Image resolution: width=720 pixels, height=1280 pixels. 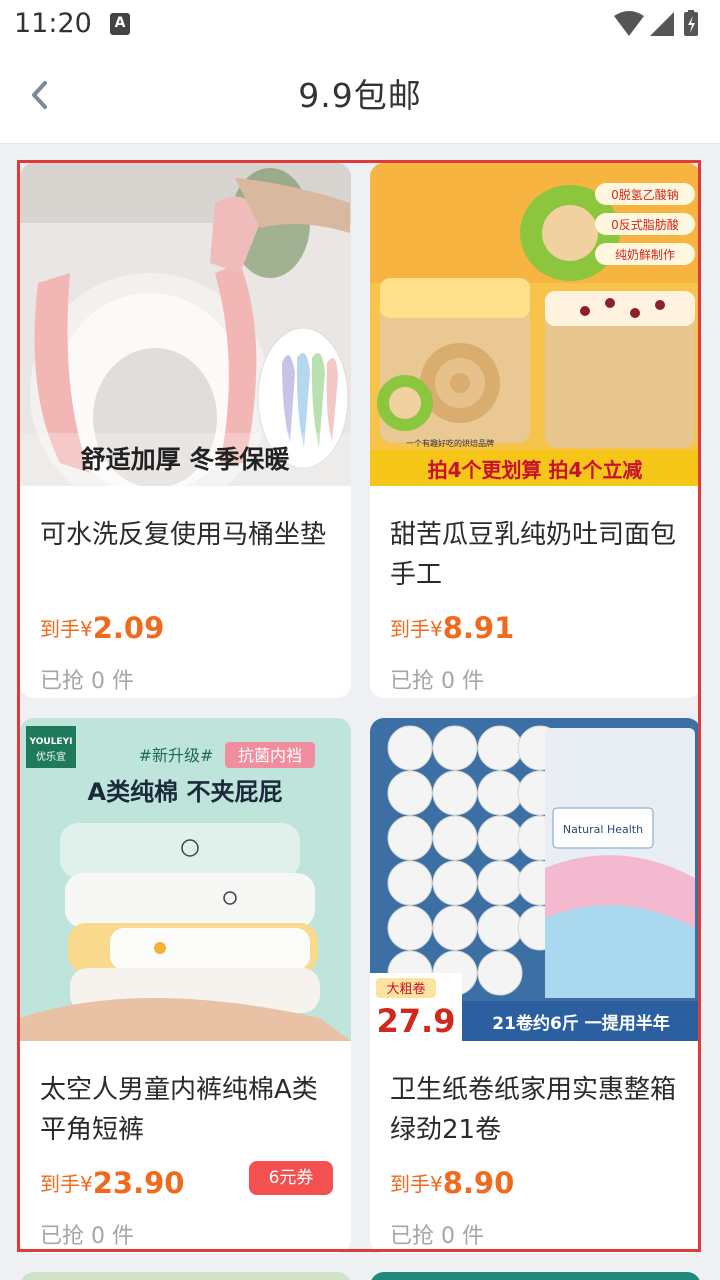 What do you see at coordinates (179, 1110) in the screenshot?
I see `product-name: 太空人男童内裤纯棉A类平角短裤` at bounding box center [179, 1110].